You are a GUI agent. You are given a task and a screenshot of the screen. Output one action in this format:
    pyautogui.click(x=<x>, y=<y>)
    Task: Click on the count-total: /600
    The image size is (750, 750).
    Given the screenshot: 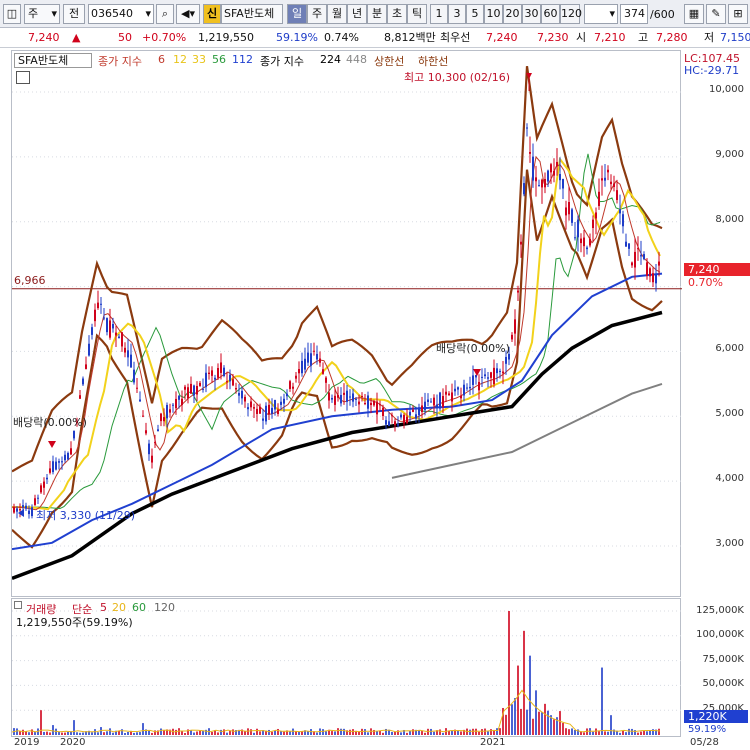 What is the action you would take?
    pyautogui.click(x=662, y=14)
    